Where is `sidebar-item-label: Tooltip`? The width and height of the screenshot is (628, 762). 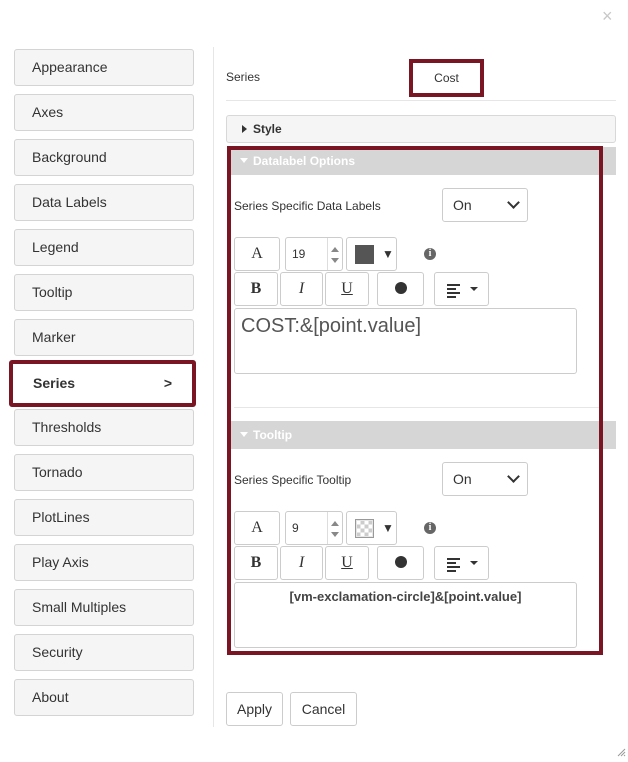
sidebar-item-label: Tooltip is located at coordinates (52, 292).